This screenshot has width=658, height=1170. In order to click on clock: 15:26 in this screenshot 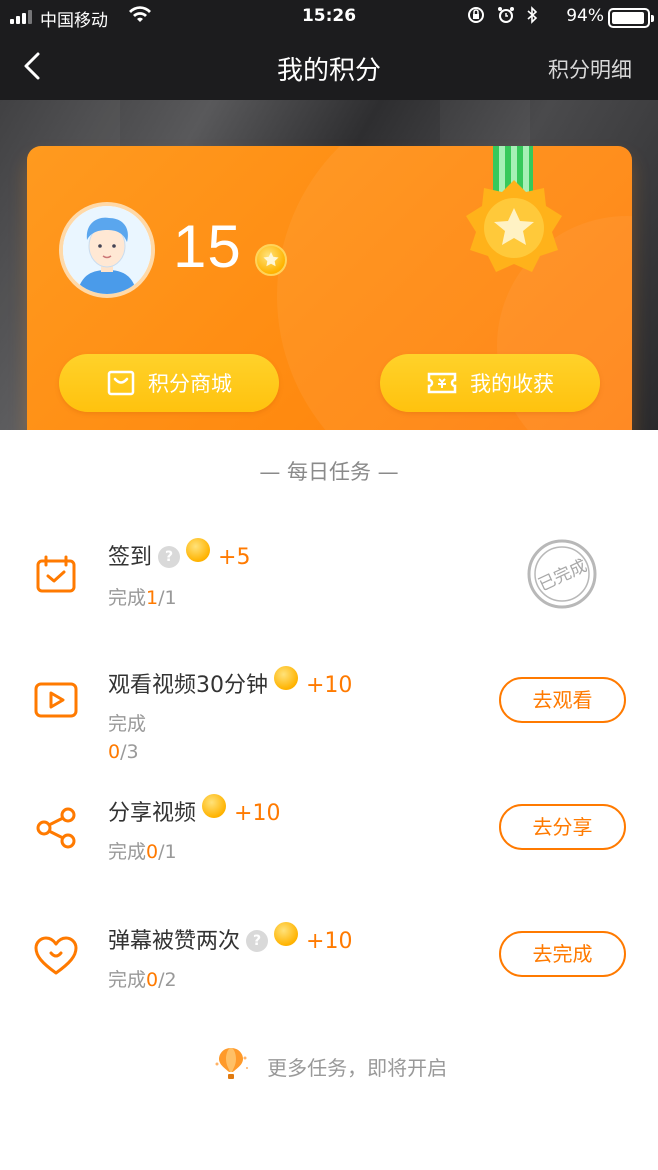, I will do `click(329, 16)`.